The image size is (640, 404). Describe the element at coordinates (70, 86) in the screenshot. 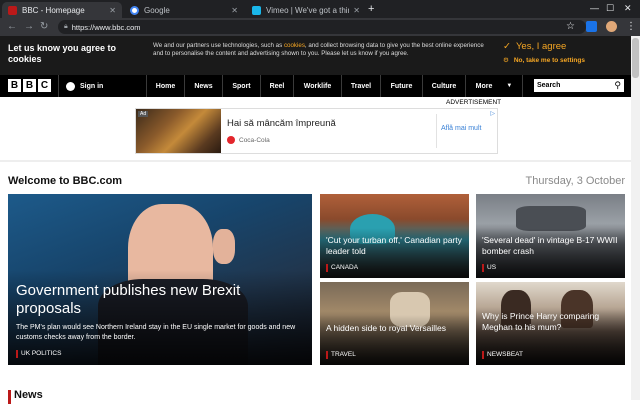

I see `user-icon` at that location.